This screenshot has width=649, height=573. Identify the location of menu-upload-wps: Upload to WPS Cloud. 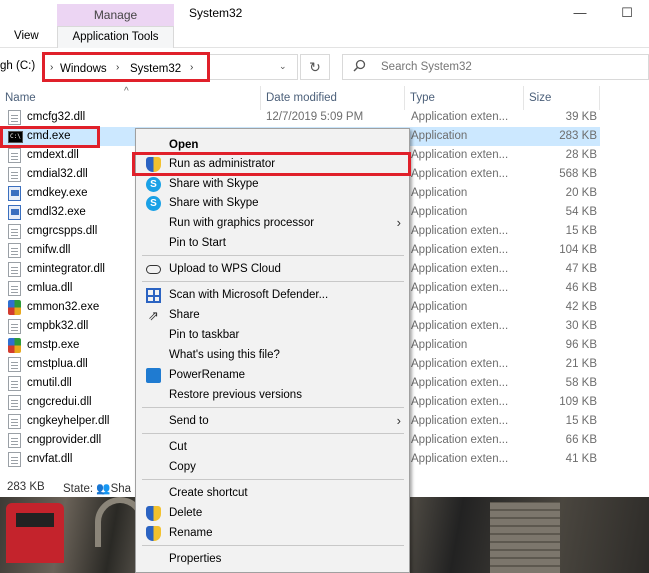
(272, 269).